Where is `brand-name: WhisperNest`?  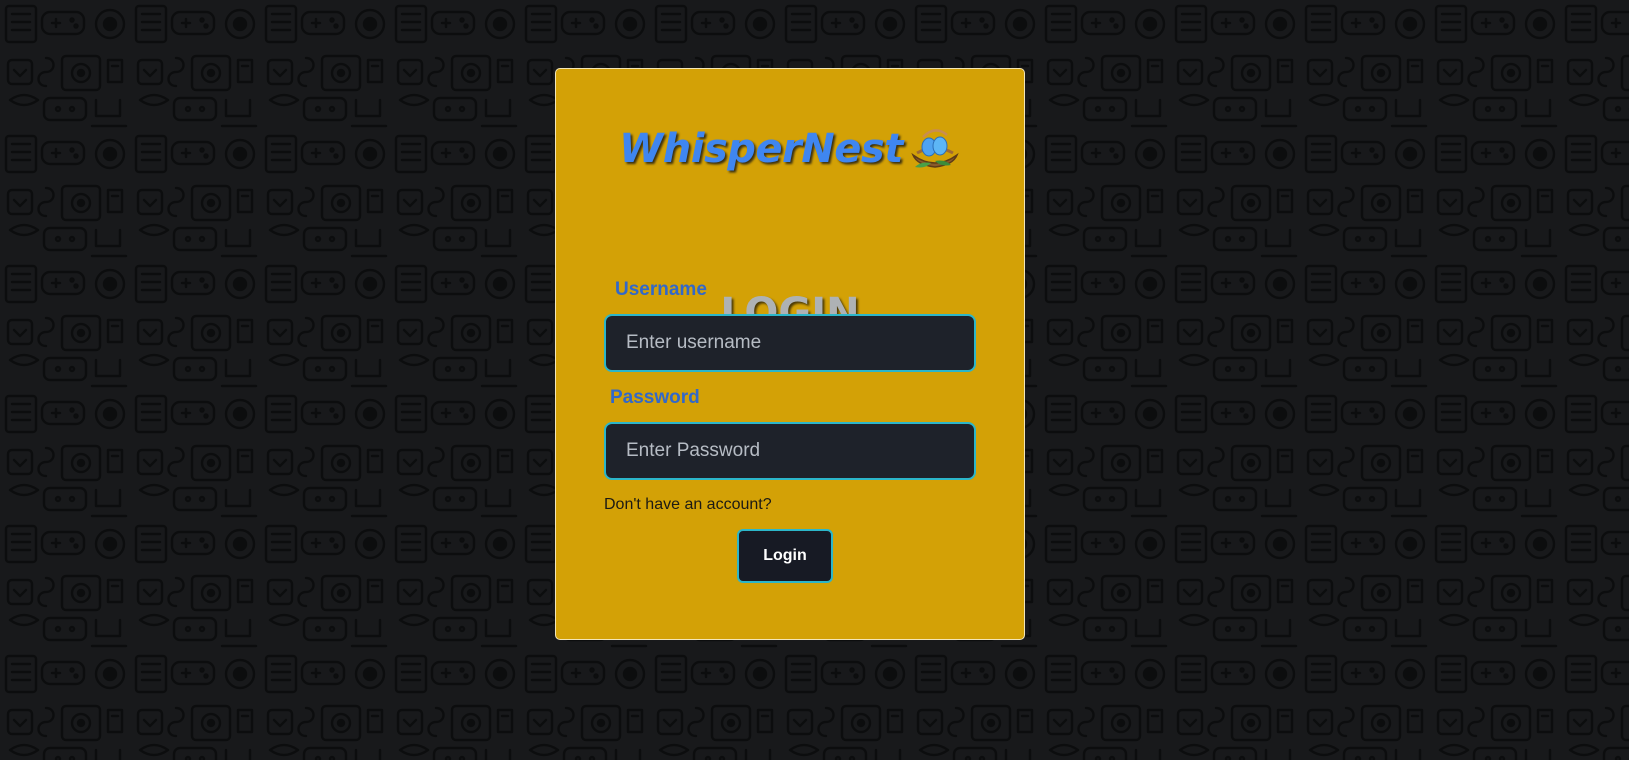
brand-name: WhisperNest is located at coordinates (761, 149).